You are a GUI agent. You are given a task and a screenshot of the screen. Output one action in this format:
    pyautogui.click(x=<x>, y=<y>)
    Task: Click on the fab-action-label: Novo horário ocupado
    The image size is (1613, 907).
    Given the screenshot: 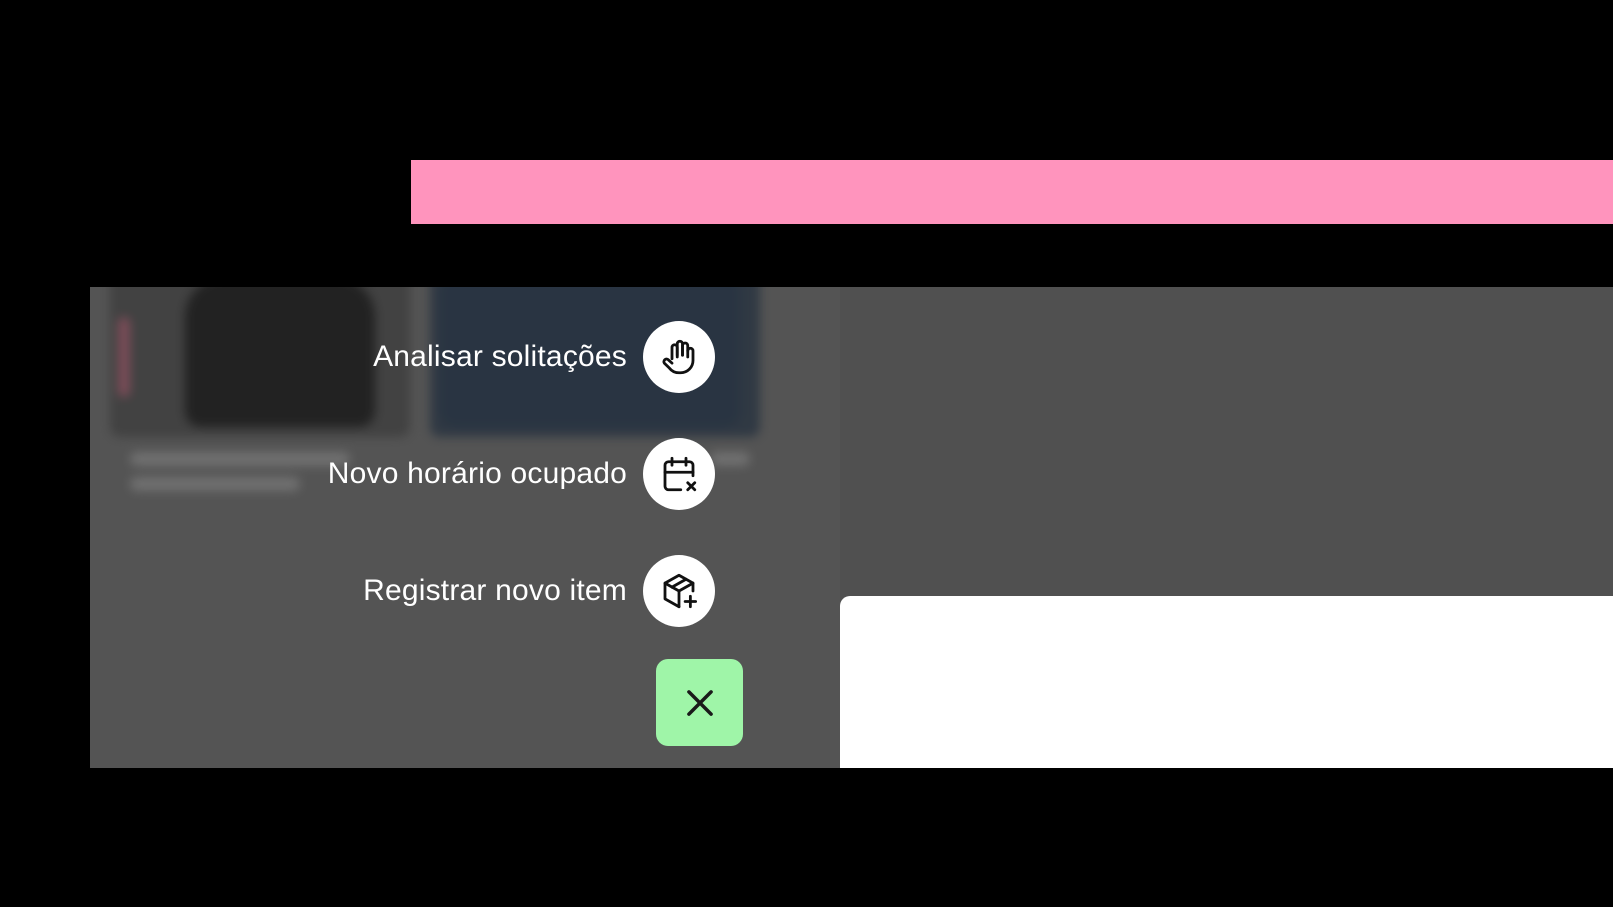 What is the action you would take?
    pyautogui.click(x=477, y=473)
    